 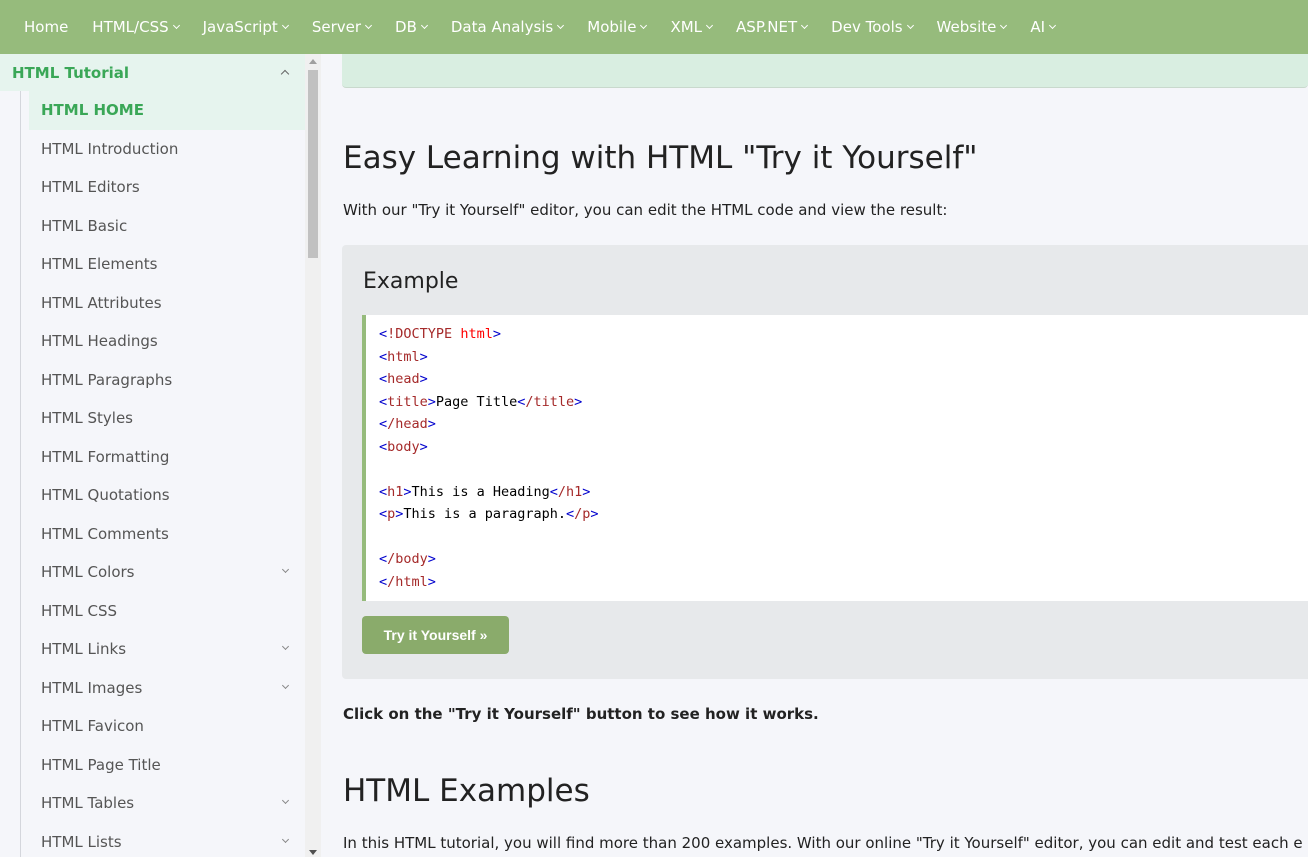 What do you see at coordinates (167, 264) in the screenshot?
I see `sidebar-item-html-elements: HTML Elements` at bounding box center [167, 264].